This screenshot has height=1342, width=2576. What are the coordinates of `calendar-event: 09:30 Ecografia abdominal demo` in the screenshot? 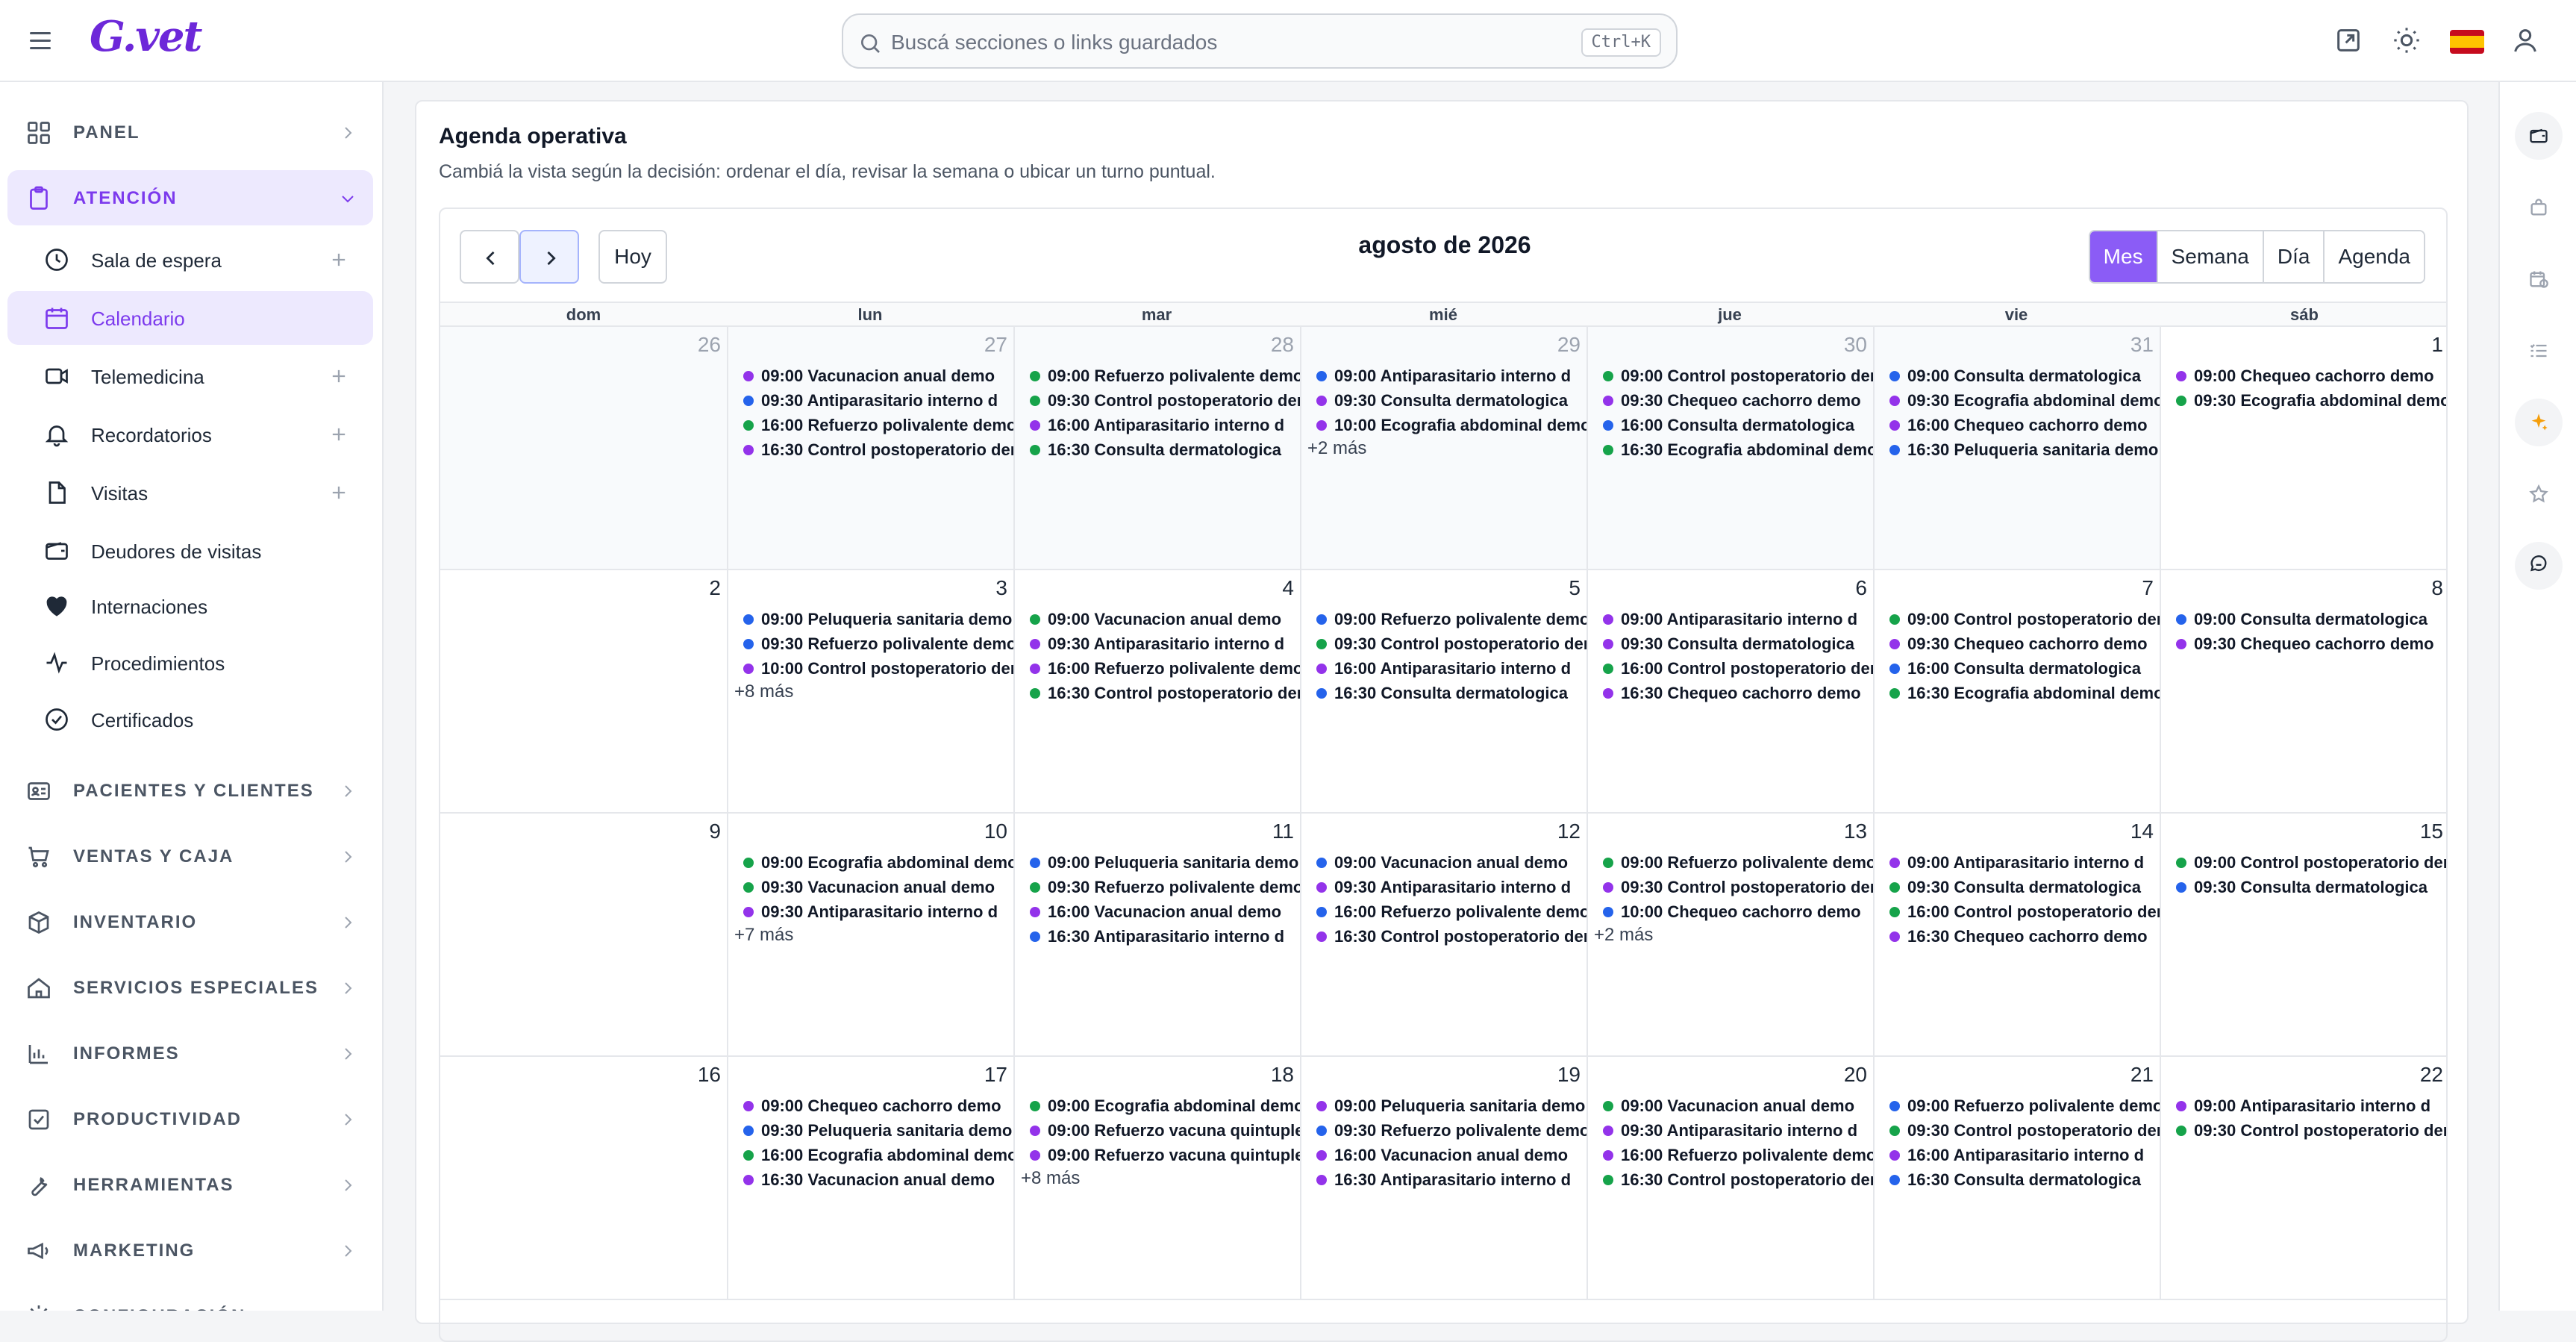 It's located at (2024, 401).